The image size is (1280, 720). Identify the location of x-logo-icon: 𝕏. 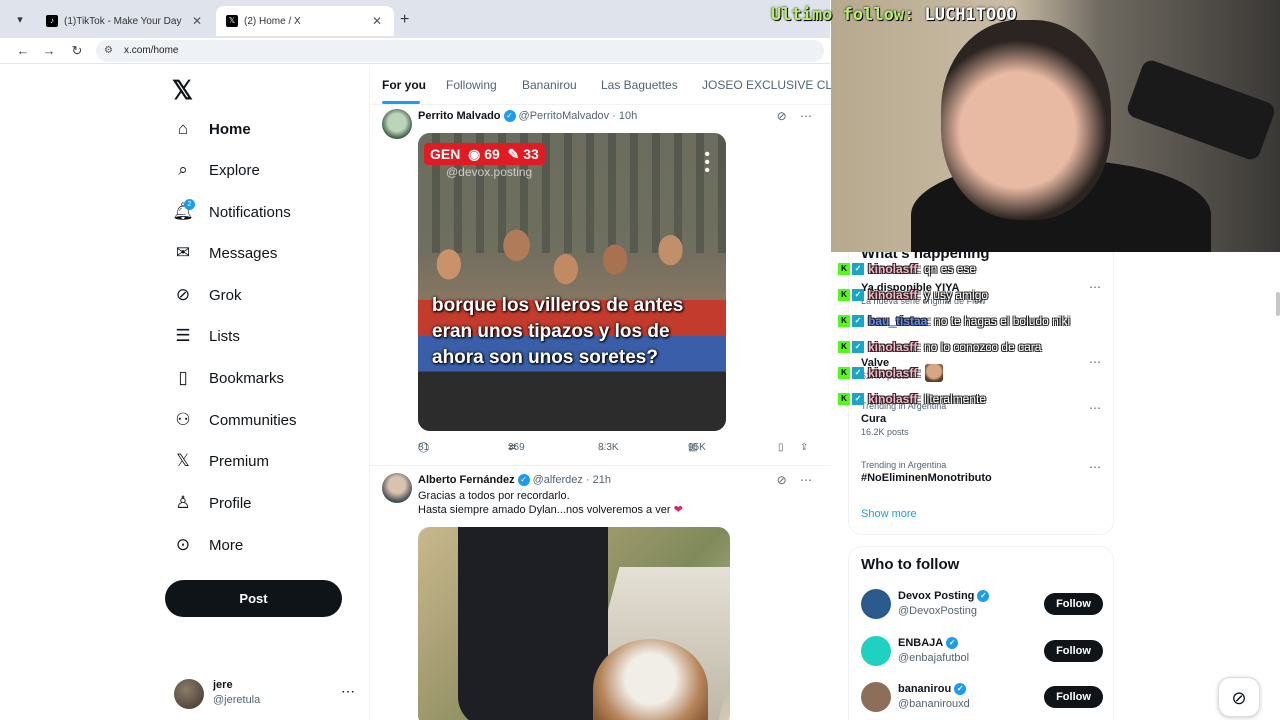
(182, 90).